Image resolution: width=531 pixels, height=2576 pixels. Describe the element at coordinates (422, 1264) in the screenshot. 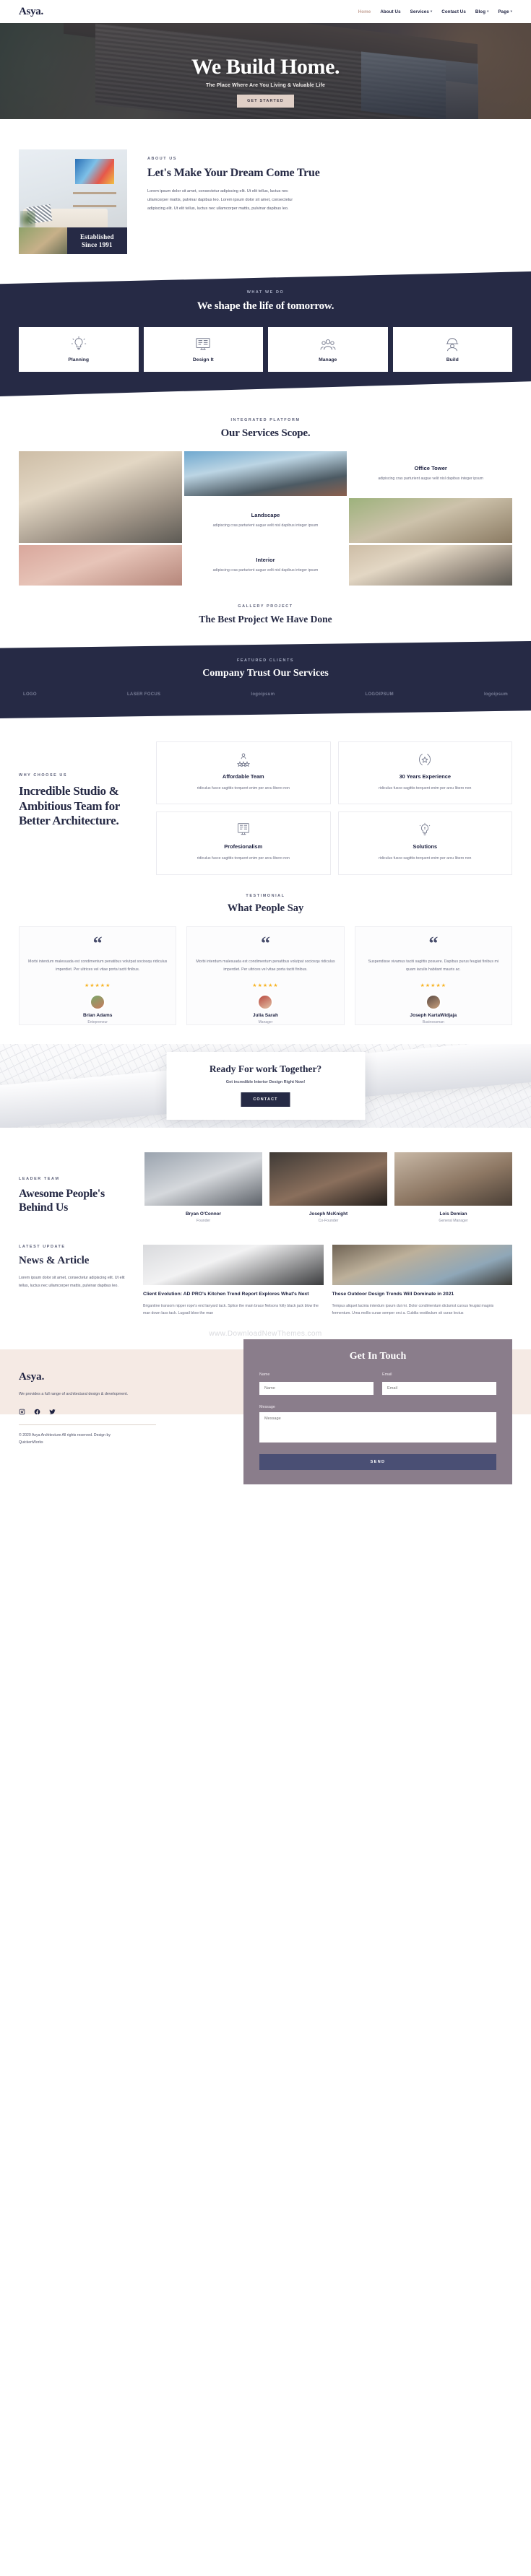

I see `news-post-image` at that location.